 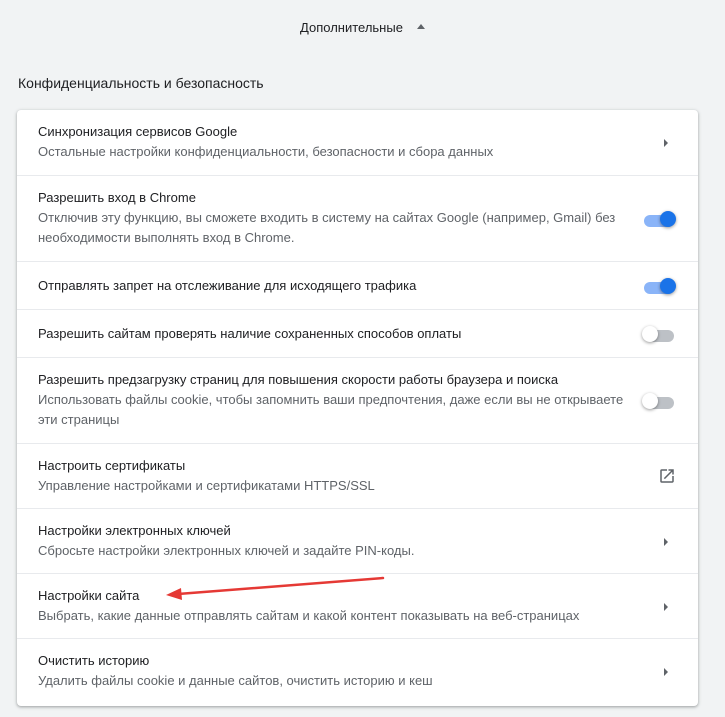 What do you see at coordinates (659, 286) in the screenshot?
I see `do-not-track-toggle` at bounding box center [659, 286].